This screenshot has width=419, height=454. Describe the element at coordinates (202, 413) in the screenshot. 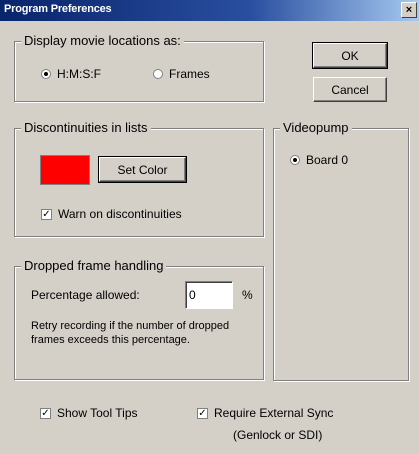

I see `require-sync-check-icon: ✓` at that location.